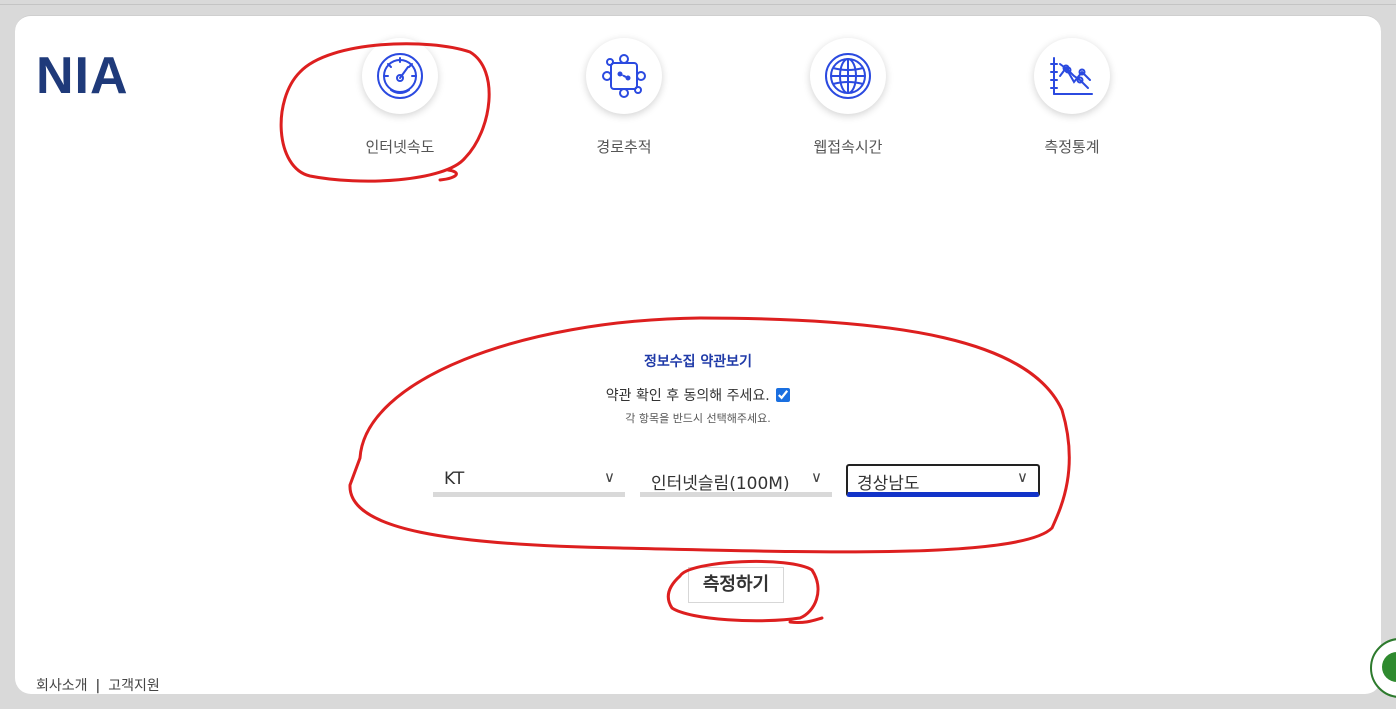 The width and height of the screenshot is (1396, 709). I want to click on nav-item-statistics: 측정통계, so click(1072, 97).